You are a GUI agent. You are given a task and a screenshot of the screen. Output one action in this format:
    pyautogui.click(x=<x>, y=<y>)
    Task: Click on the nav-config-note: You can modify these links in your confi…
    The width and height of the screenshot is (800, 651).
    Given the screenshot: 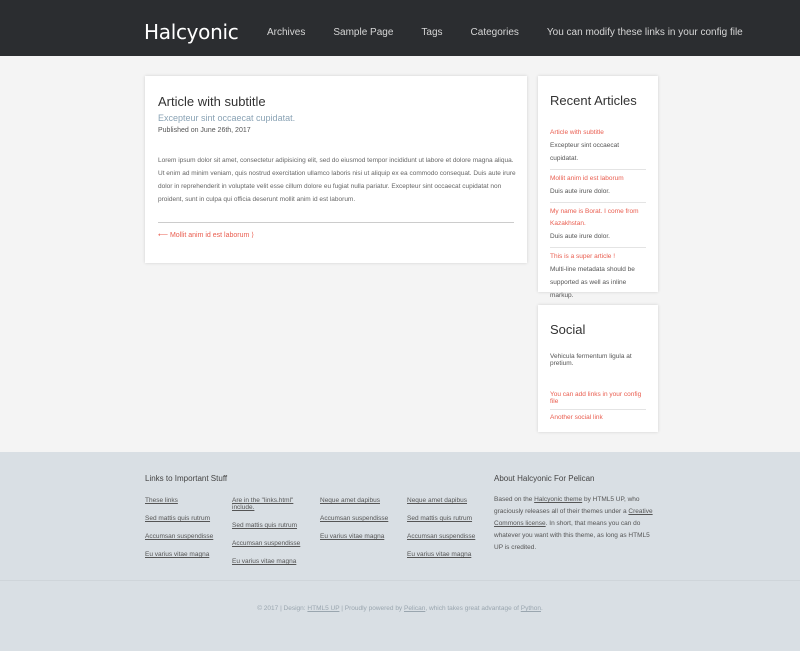 What is the action you would take?
    pyautogui.click(x=645, y=32)
    